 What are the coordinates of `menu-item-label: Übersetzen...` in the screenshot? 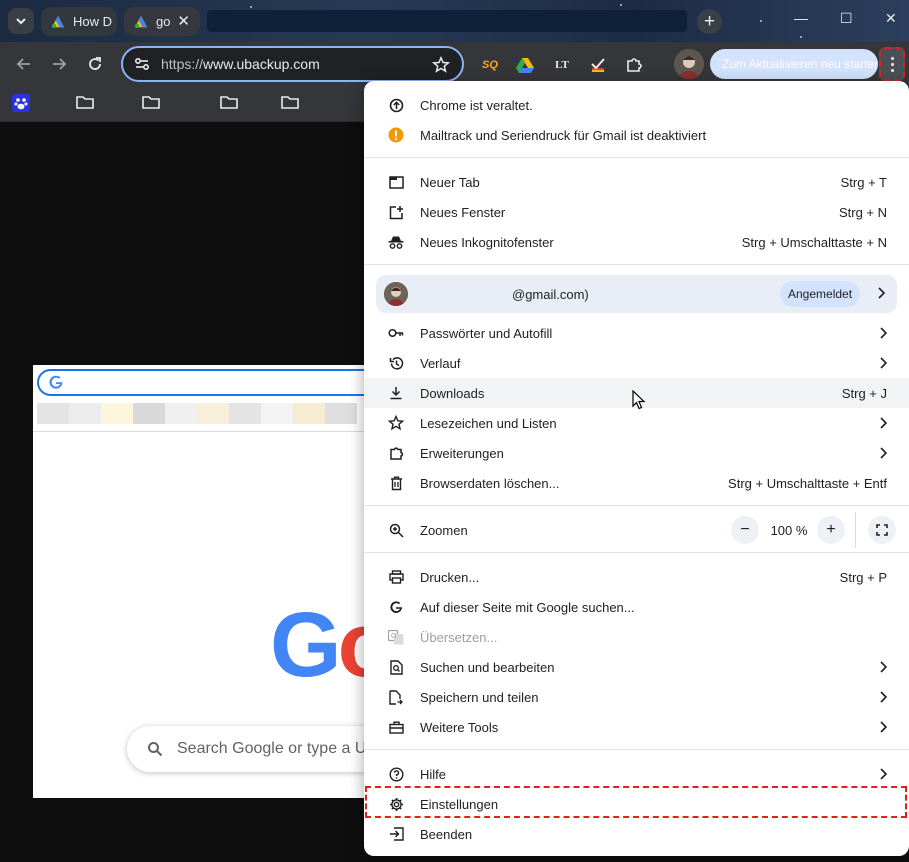 It's located at (459, 637).